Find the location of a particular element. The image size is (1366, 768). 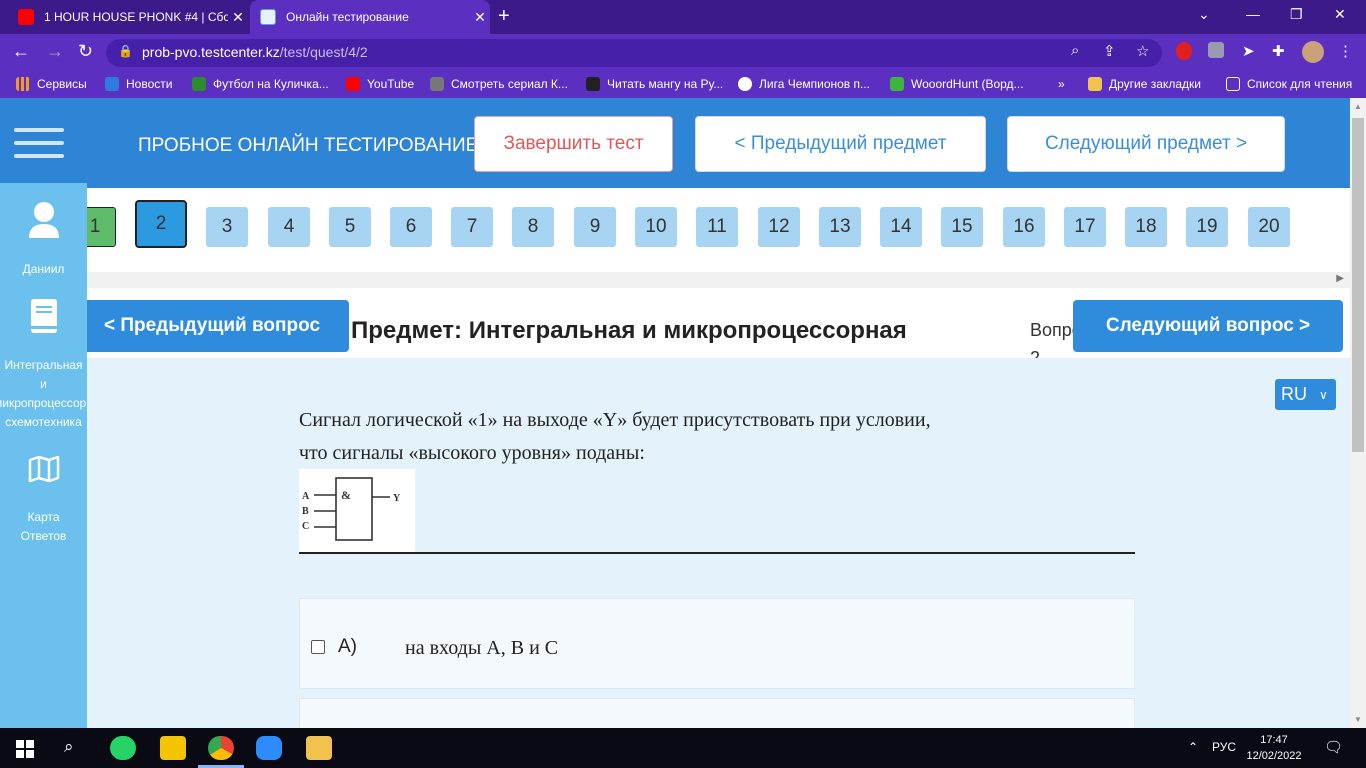

new-tab-button: + is located at coordinates (504, 16).